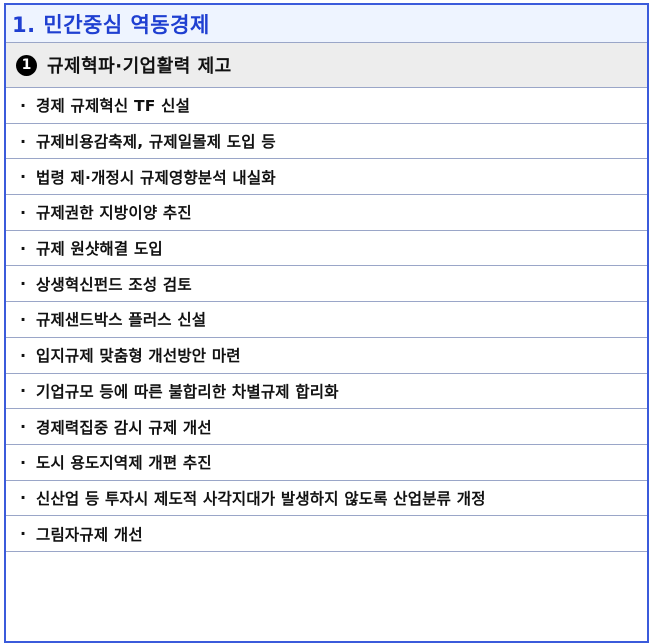 Image resolution: width=653 pixels, height=643 pixels. Describe the element at coordinates (139, 66) in the screenshot. I see `subsection-title: 규제혁파·기업활력 제고` at that location.